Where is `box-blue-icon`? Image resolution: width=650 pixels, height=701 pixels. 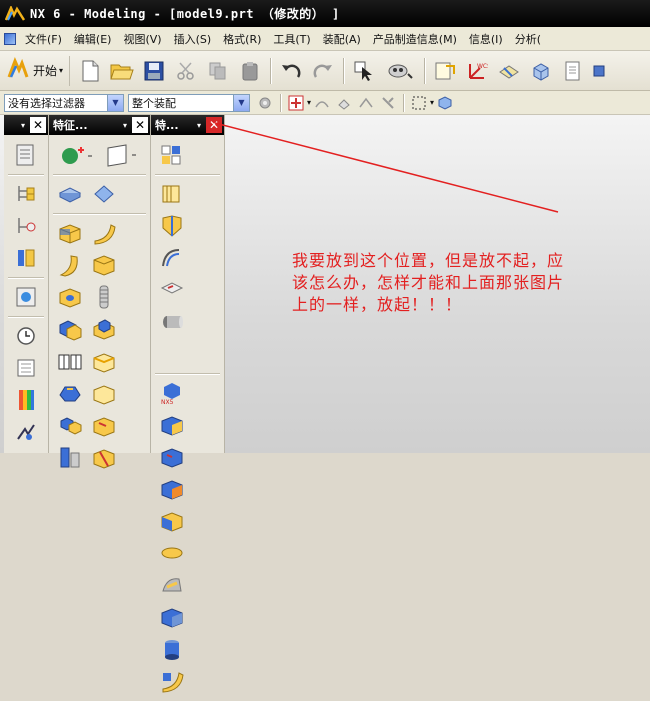 box-blue-icon is located at coordinates (172, 617).